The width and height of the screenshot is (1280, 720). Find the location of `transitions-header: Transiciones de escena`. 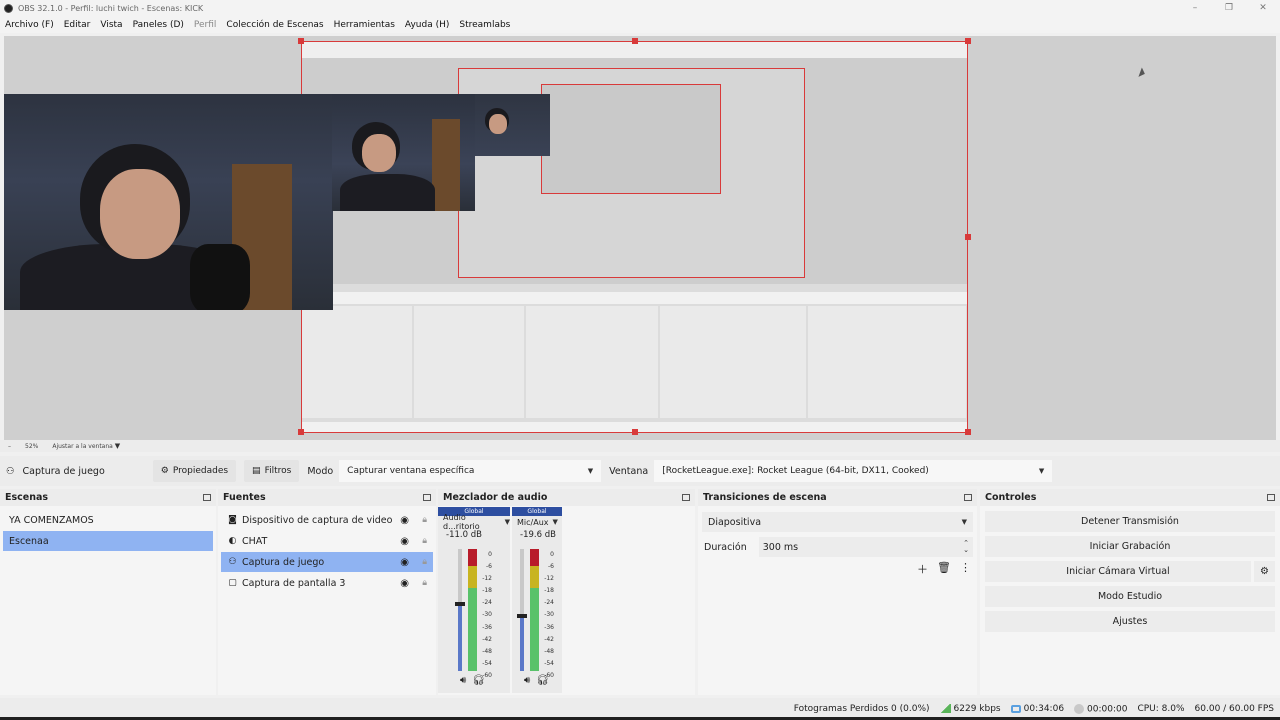

transitions-header: Transiciones de escena is located at coordinates (837, 497).